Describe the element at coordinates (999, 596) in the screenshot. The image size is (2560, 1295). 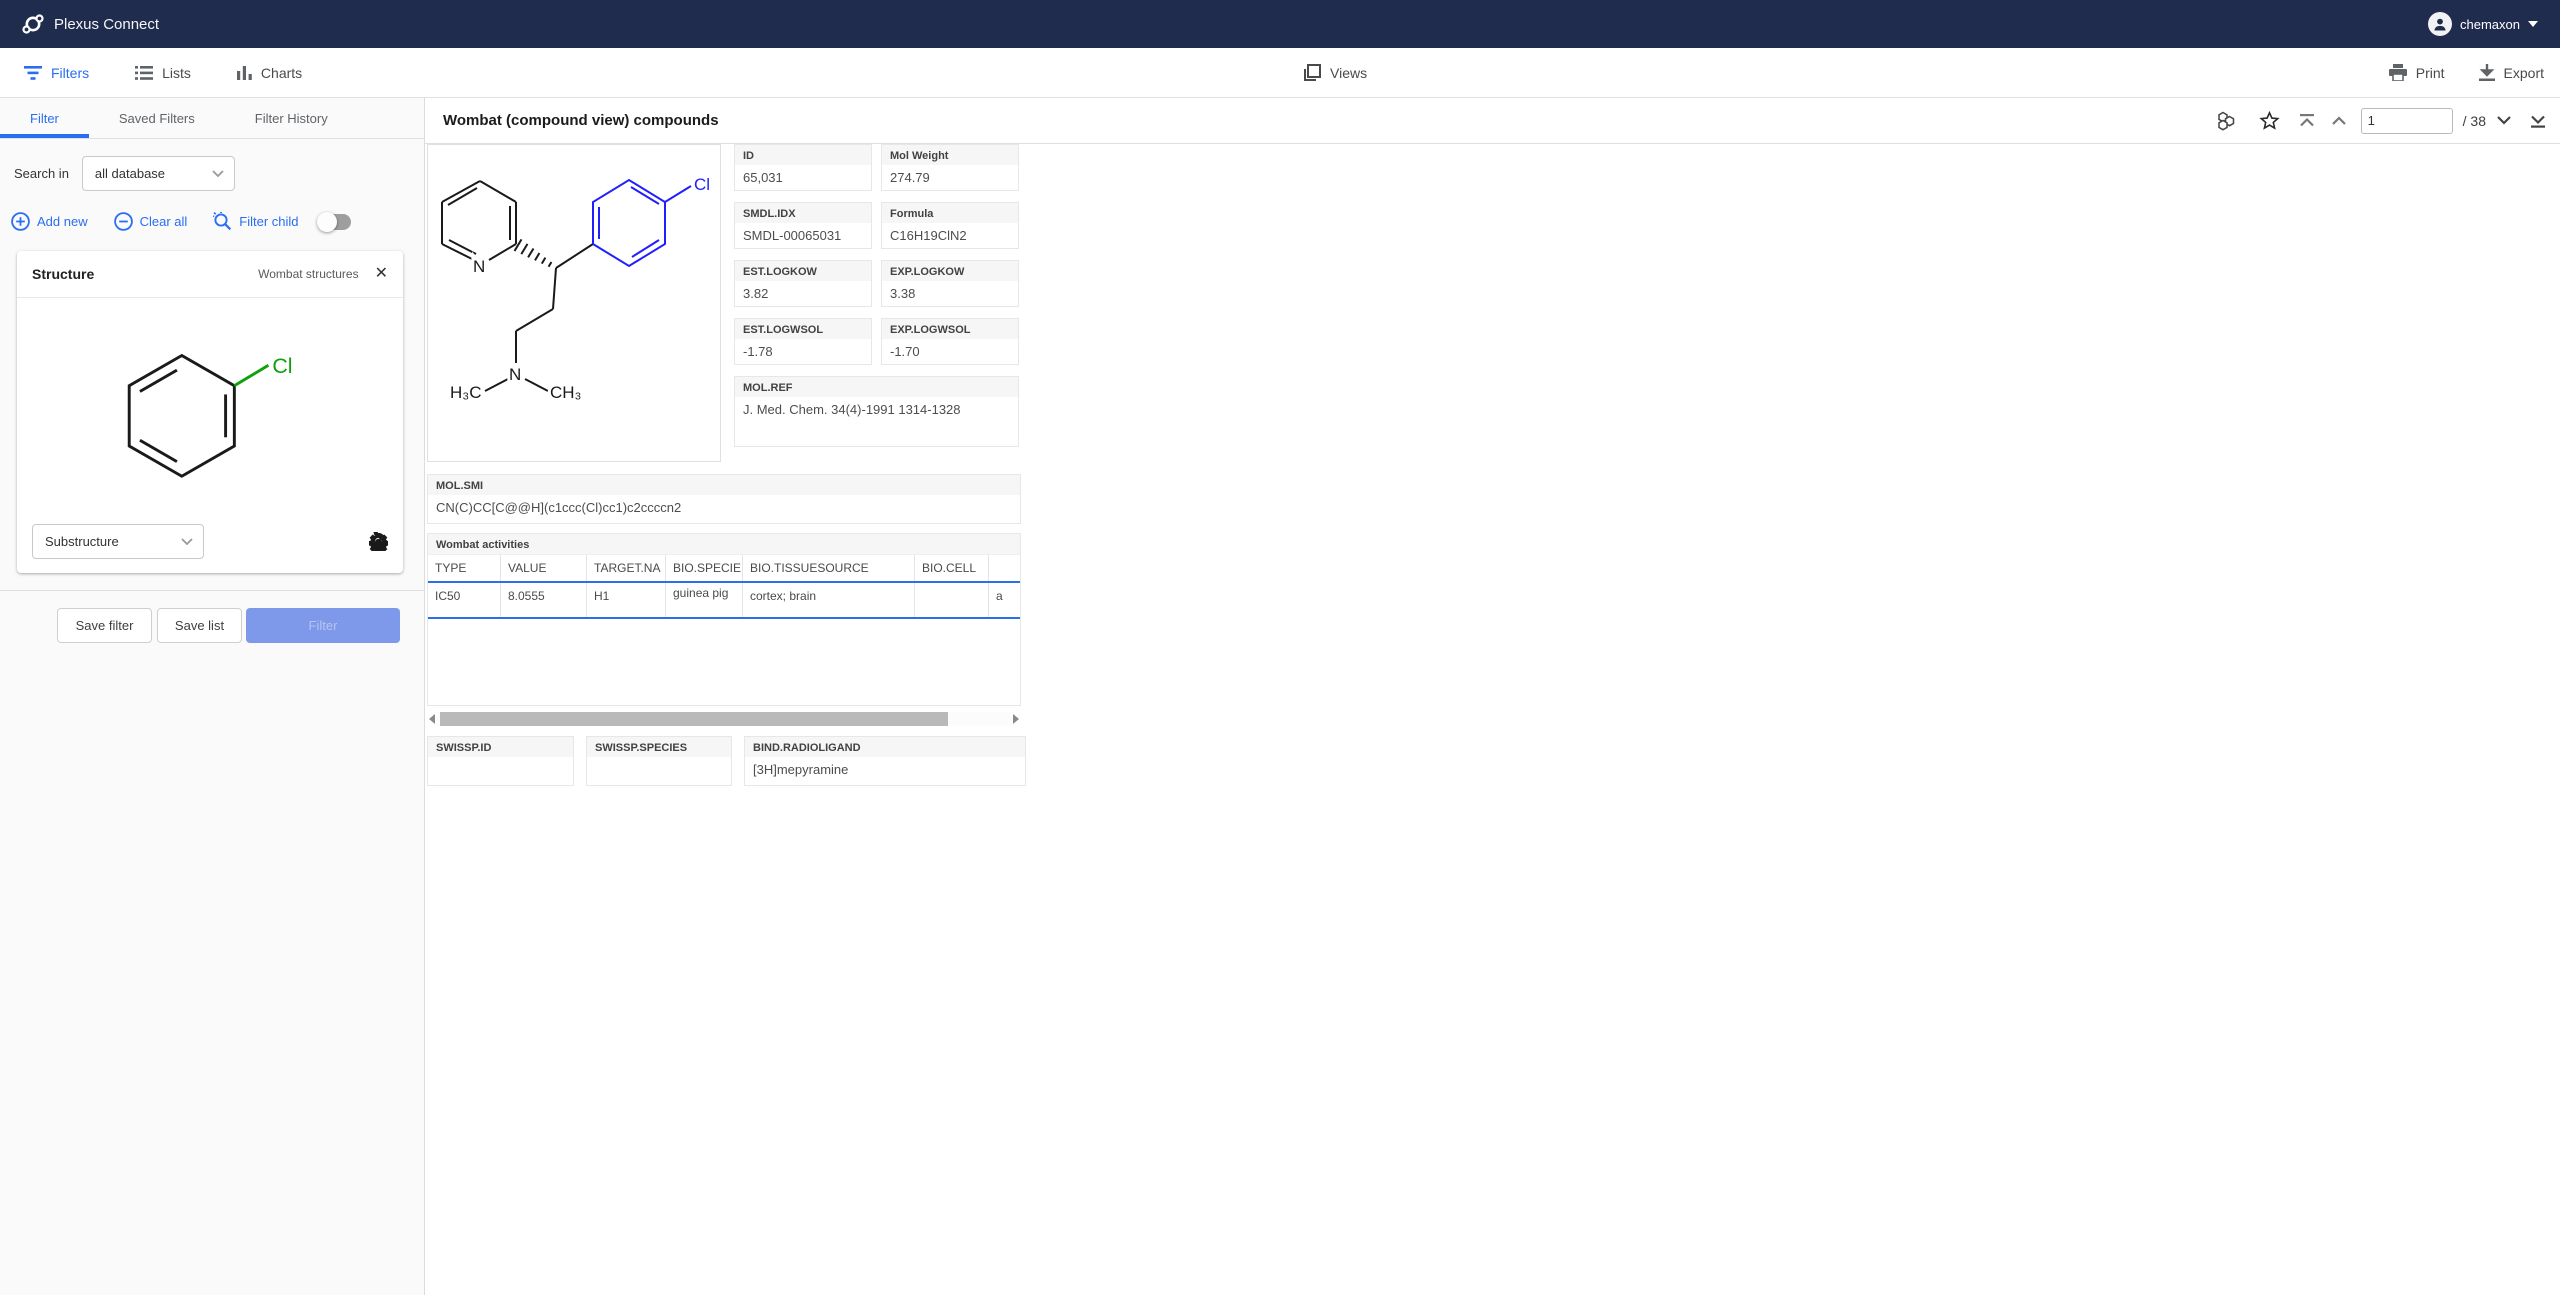
I see `cell-clipped: a` at that location.